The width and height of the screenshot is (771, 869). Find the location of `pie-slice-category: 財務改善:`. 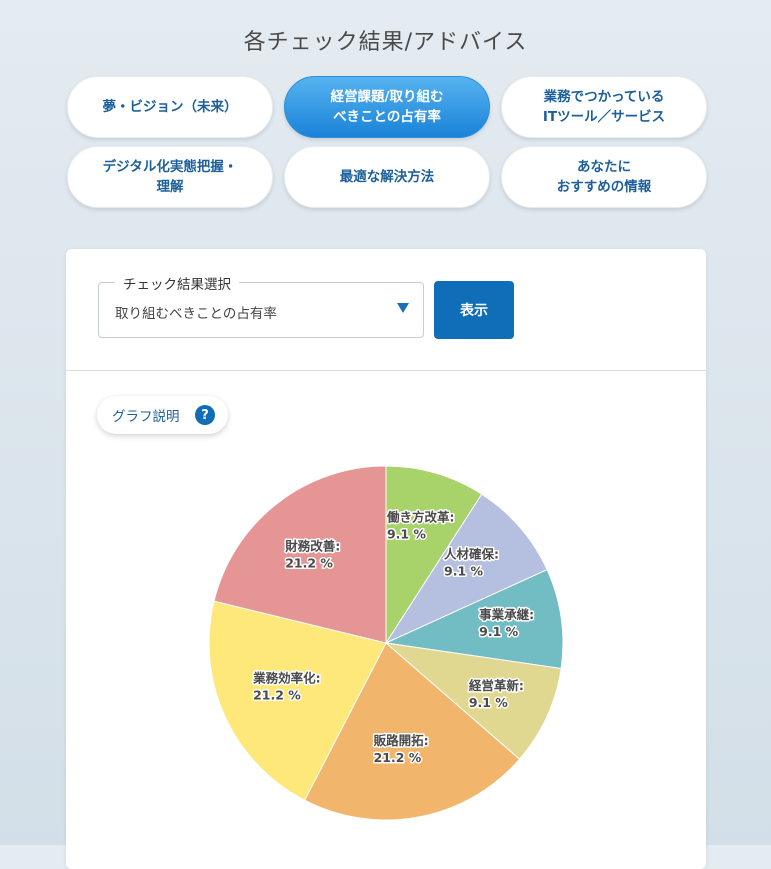

pie-slice-category: 財務改善: is located at coordinates (312, 546).